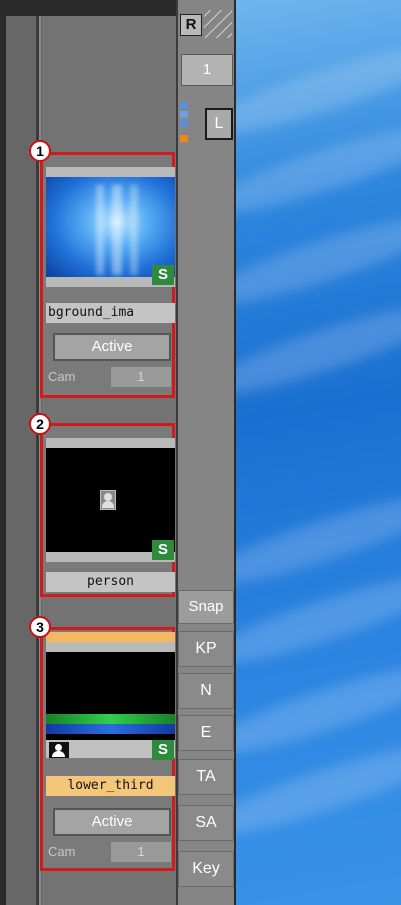 This screenshot has width=401, height=905. What do you see at coordinates (207, 70) in the screenshot?
I see `layer-number-button: 1` at bounding box center [207, 70].